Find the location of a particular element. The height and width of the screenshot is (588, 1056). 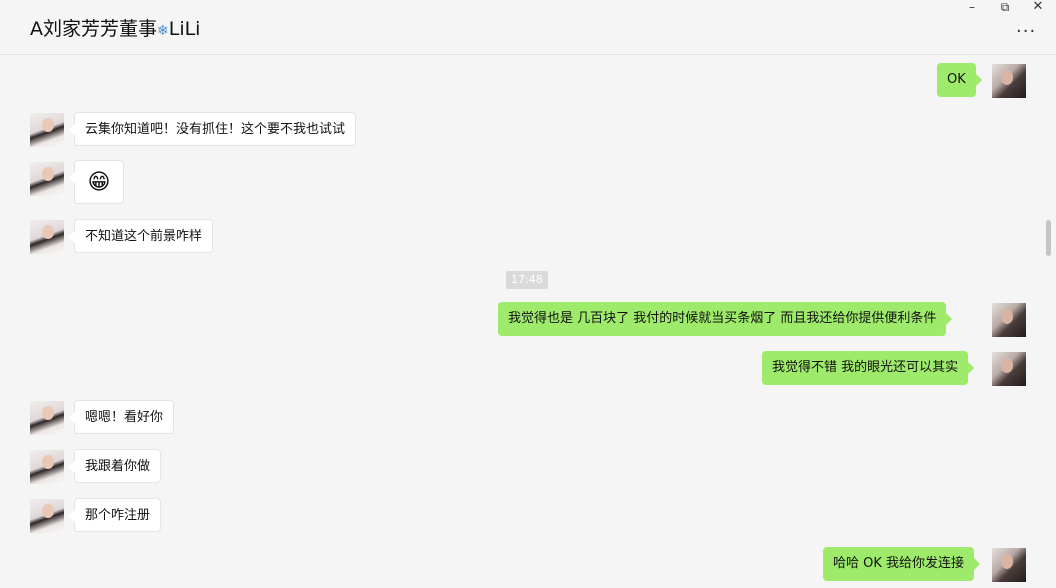

chat-title: A刘家芳芳董事❄LiLi is located at coordinates (115, 30).